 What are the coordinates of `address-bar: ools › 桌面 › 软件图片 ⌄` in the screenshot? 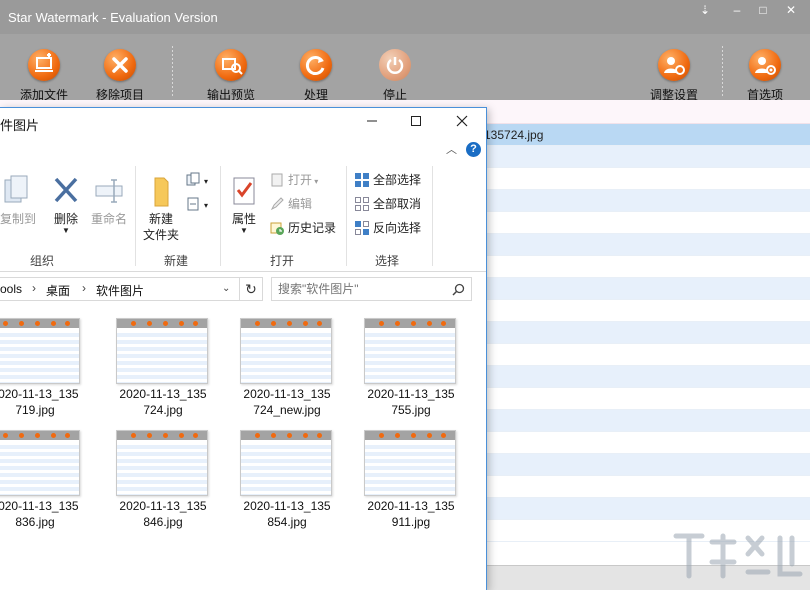 It's located at (131, 289).